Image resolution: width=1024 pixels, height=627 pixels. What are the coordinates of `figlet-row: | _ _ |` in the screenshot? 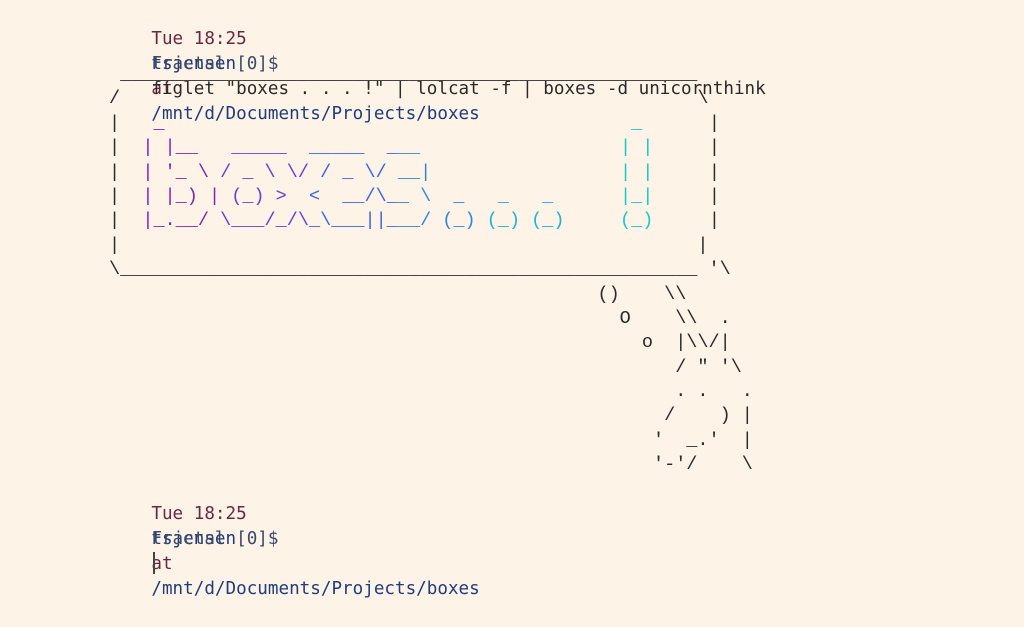 It's located at (414, 123).